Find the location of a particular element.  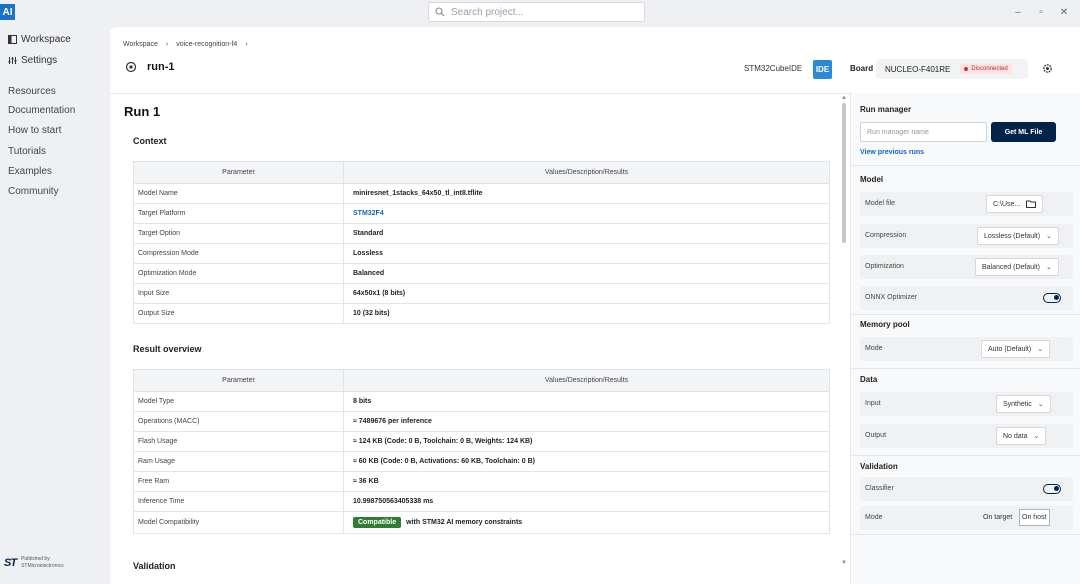

onnx-optimizer-label: ONNX Optimizer is located at coordinates (891, 297).